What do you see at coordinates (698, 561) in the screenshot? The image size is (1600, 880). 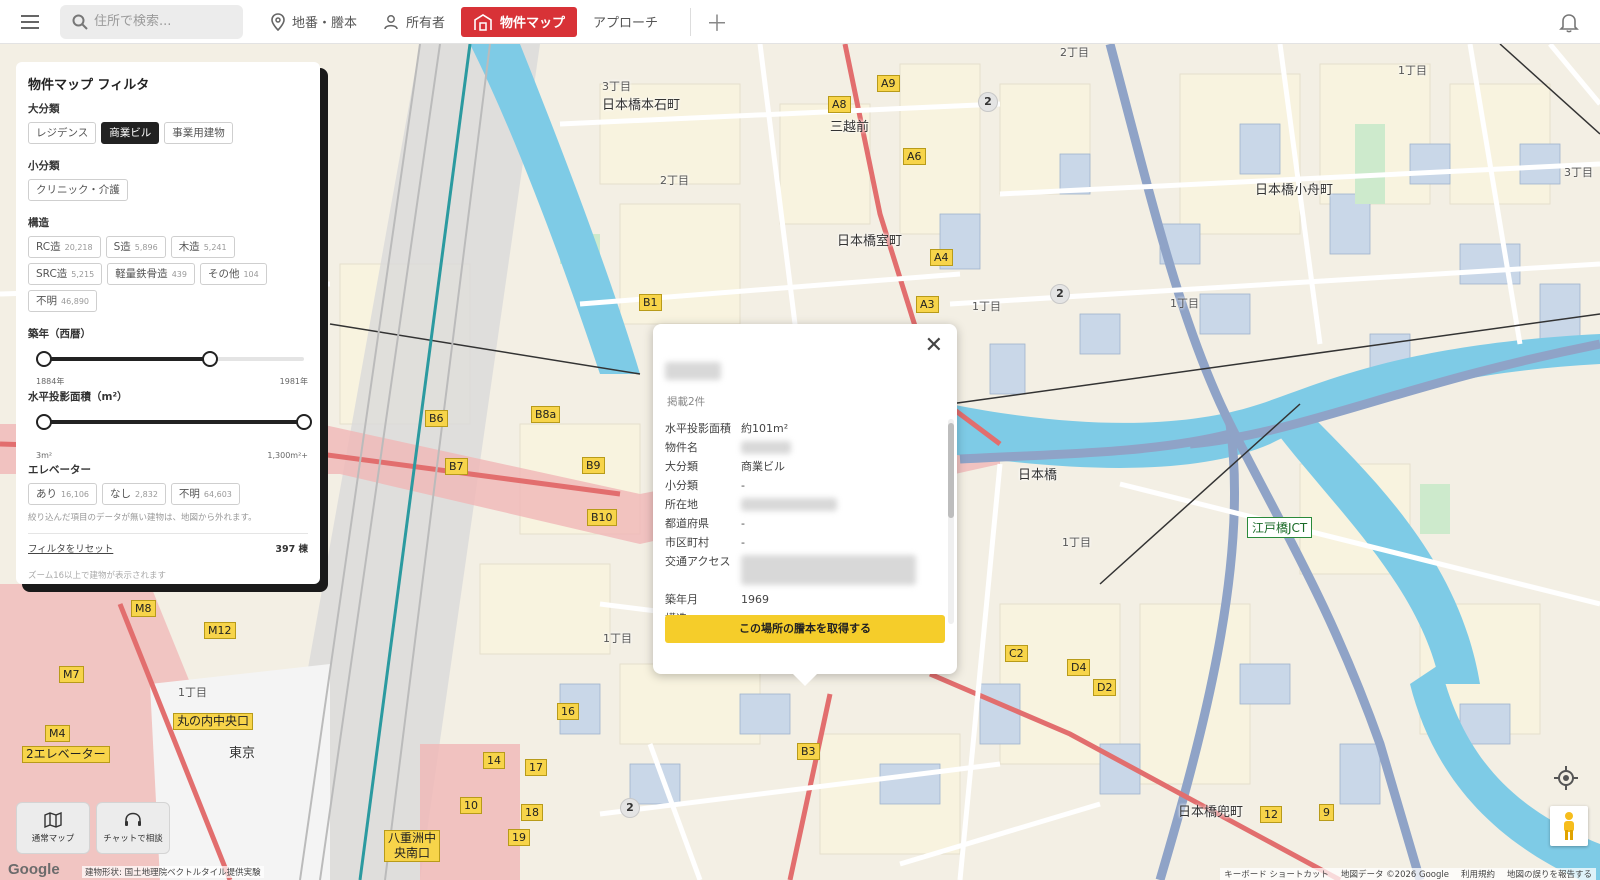 I see `detail-key: 交通アクセス` at bounding box center [698, 561].